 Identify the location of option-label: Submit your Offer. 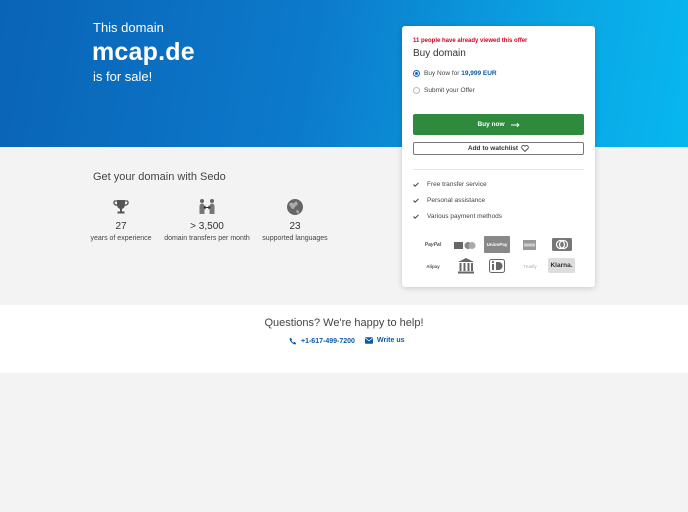
(449, 90).